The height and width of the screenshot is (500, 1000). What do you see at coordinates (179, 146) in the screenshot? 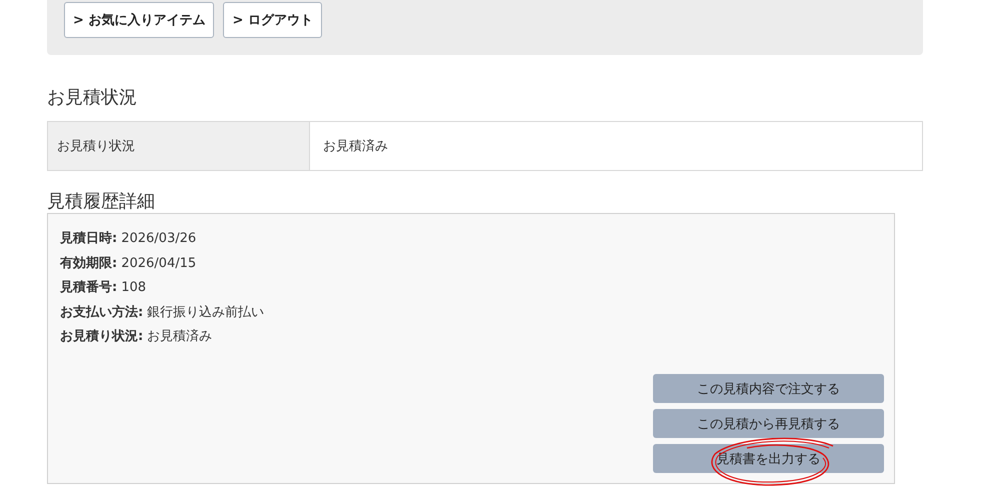
I see `table-header-cell: お見積り状況` at bounding box center [179, 146].